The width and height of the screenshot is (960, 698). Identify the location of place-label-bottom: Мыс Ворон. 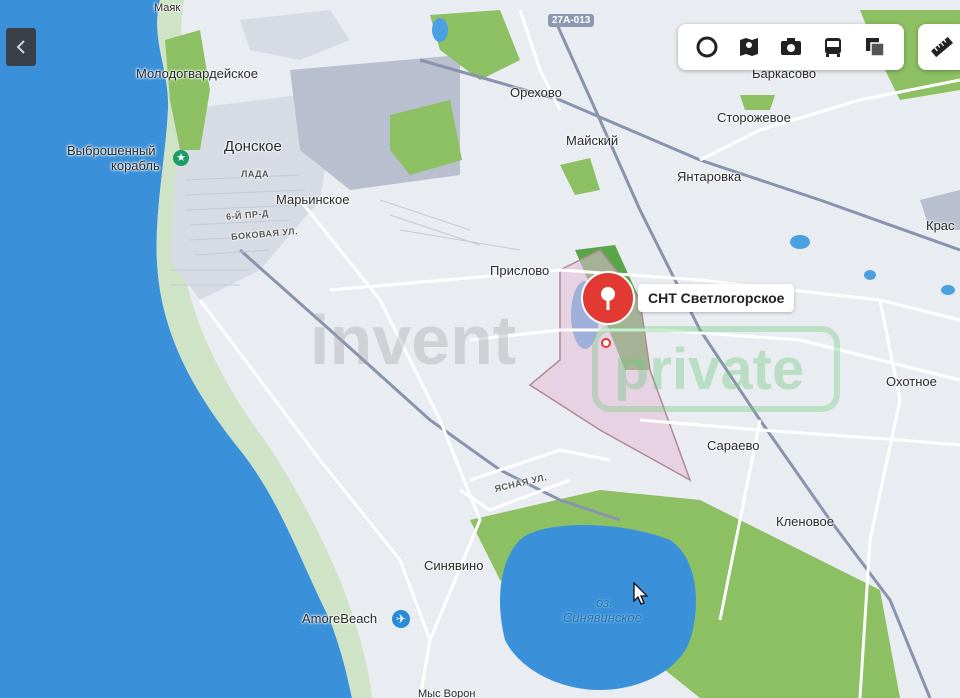
(447, 693).